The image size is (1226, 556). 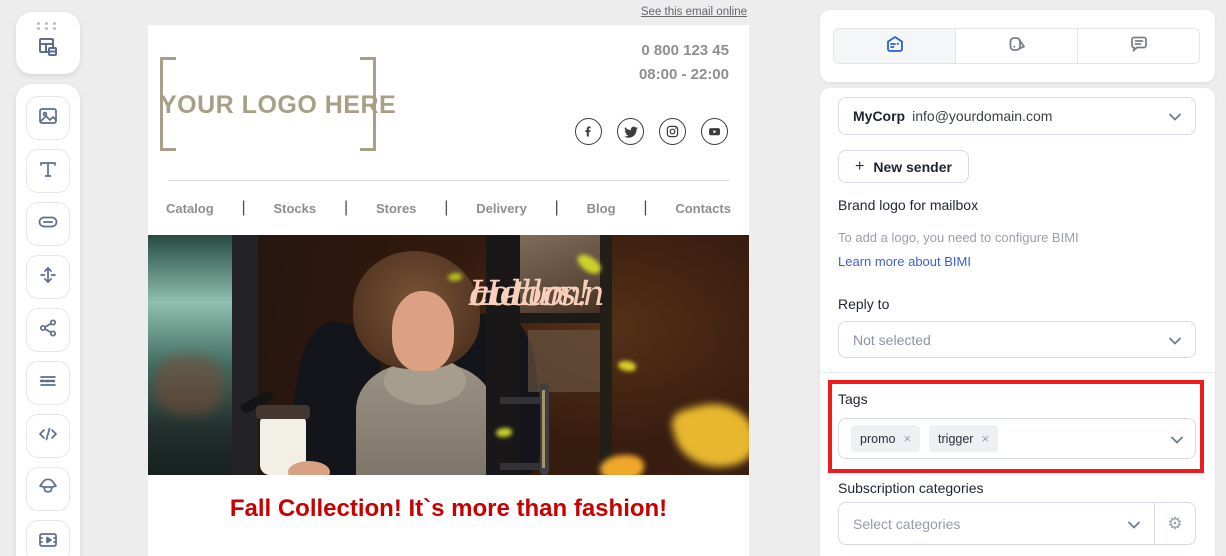 What do you see at coordinates (864, 304) in the screenshot?
I see `reply-to-label: Reply to` at bounding box center [864, 304].